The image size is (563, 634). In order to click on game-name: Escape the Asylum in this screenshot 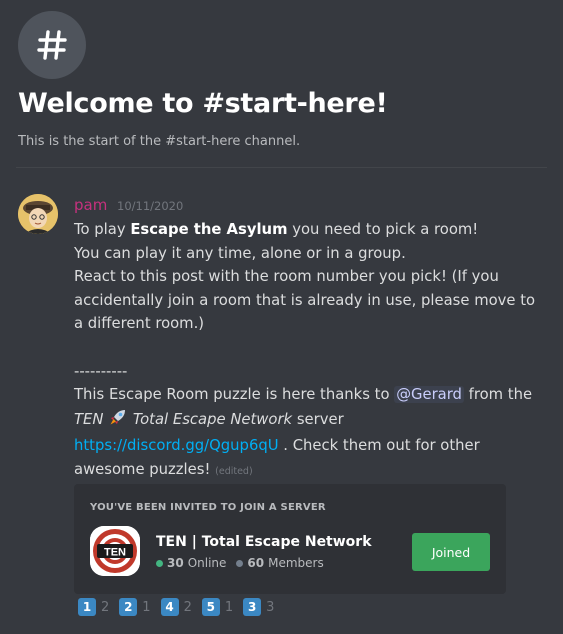, I will do `click(209, 229)`.